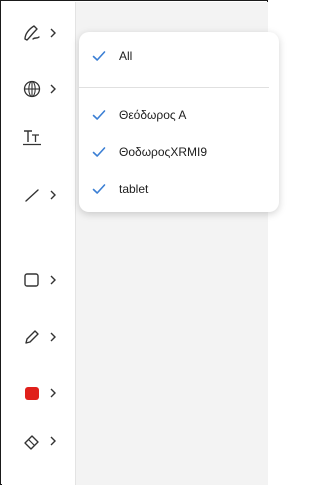 Image resolution: width=320 pixels, height=485 pixels. What do you see at coordinates (32, 89) in the screenshot?
I see `globe-icon` at bounding box center [32, 89].